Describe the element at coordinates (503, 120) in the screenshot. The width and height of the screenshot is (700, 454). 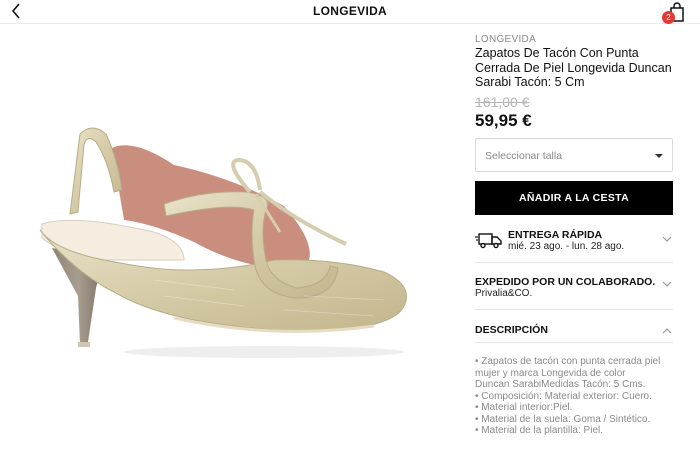
I see `sale-price: 59,95 €` at that location.